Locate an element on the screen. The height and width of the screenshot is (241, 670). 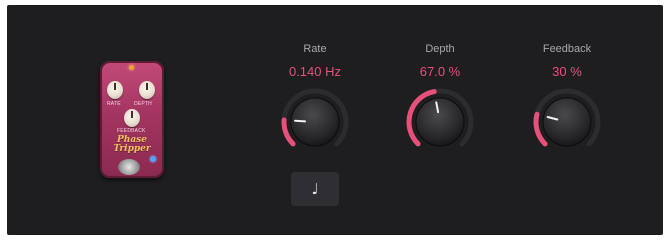
rate-value: 0.140 Hz is located at coordinates (315, 72).